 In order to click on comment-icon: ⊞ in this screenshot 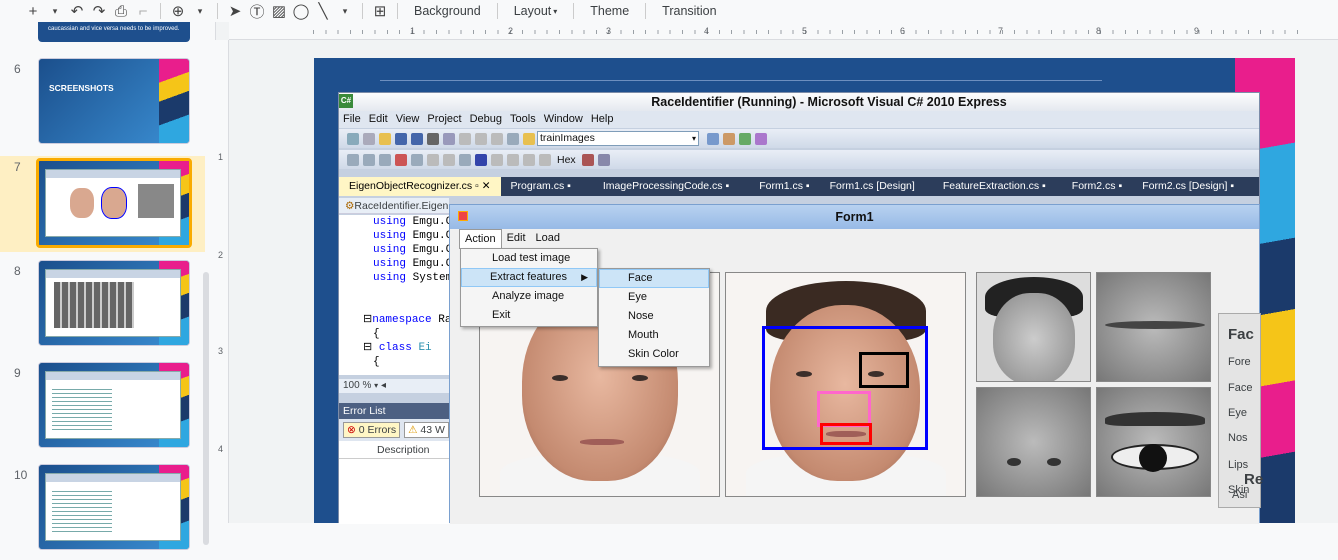, I will do `click(380, 11)`.